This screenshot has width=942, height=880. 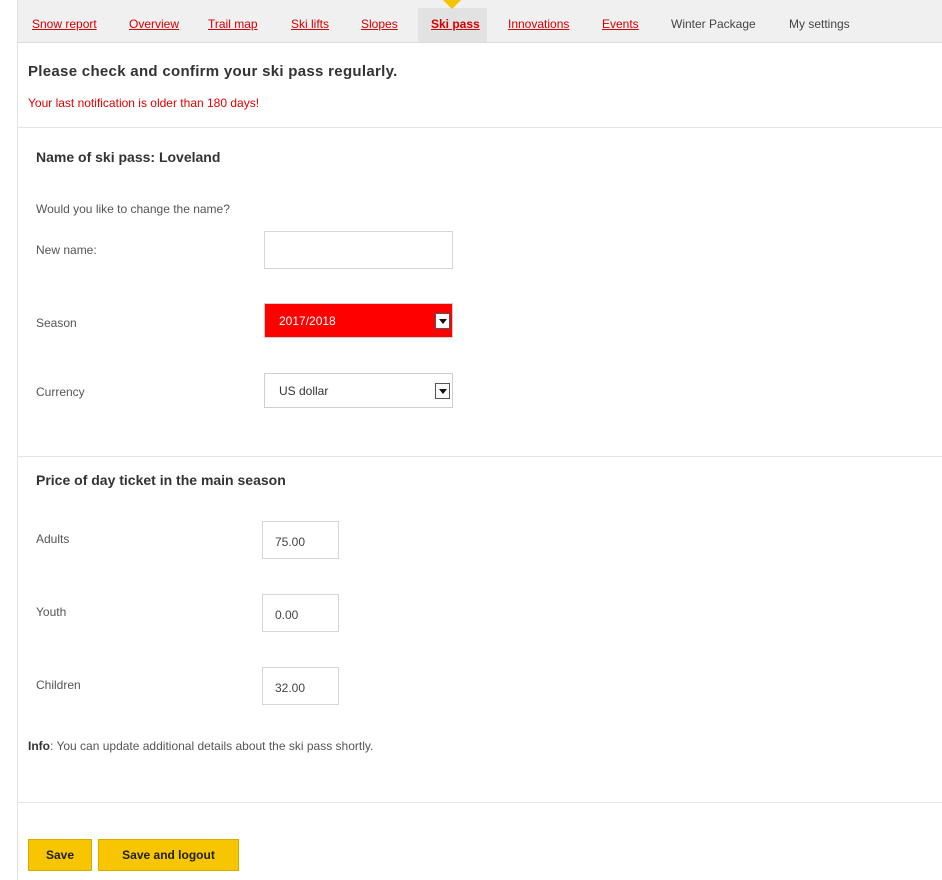 I want to click on currency-value: US dollar, so click(x=304, y=391).